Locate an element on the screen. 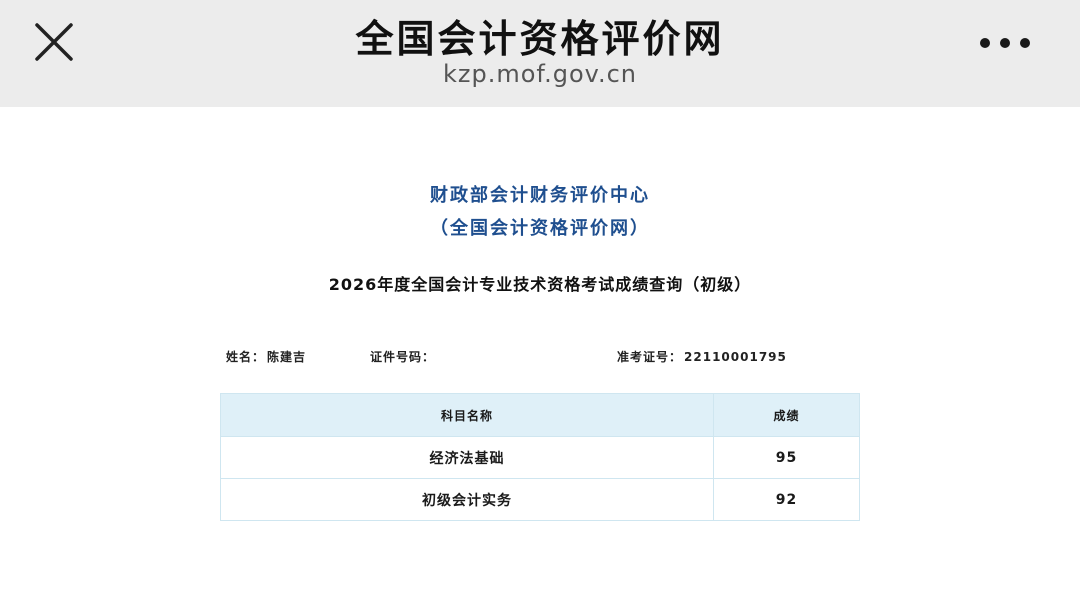 The width and height of the screenshot is (1080, 608). column-header-subject: 科目名称 is located at coordinates (467, 415).